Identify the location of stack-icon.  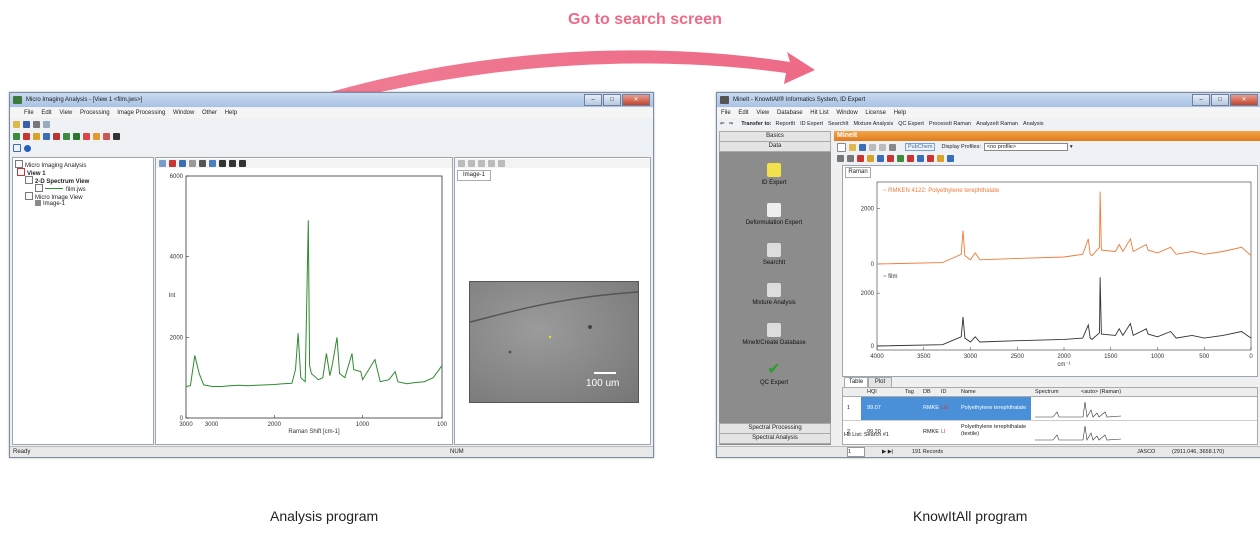
(182, 163).